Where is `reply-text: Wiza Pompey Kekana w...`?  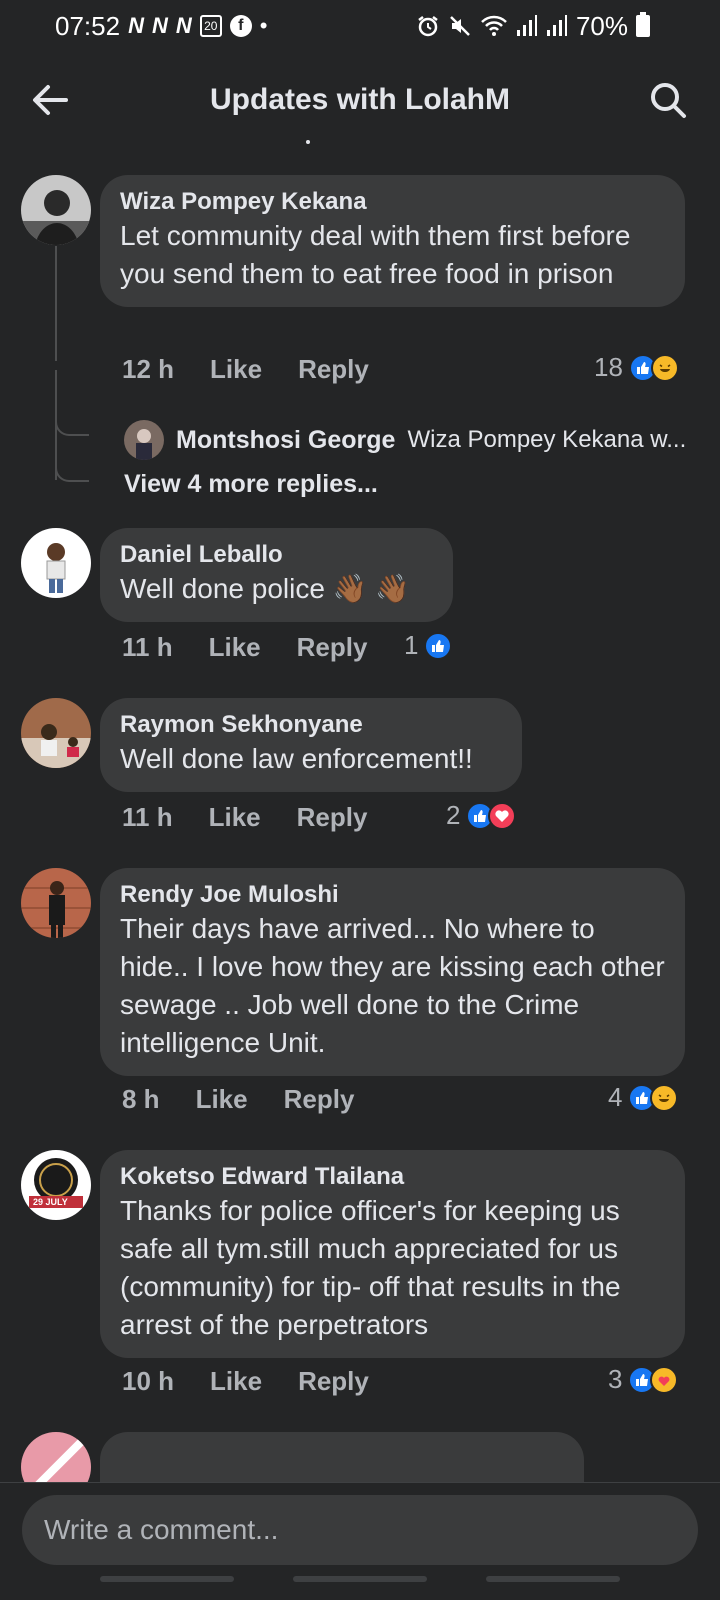 reply-text: Wiza Pompey Kekana w... is located at coordinates (547, 439).